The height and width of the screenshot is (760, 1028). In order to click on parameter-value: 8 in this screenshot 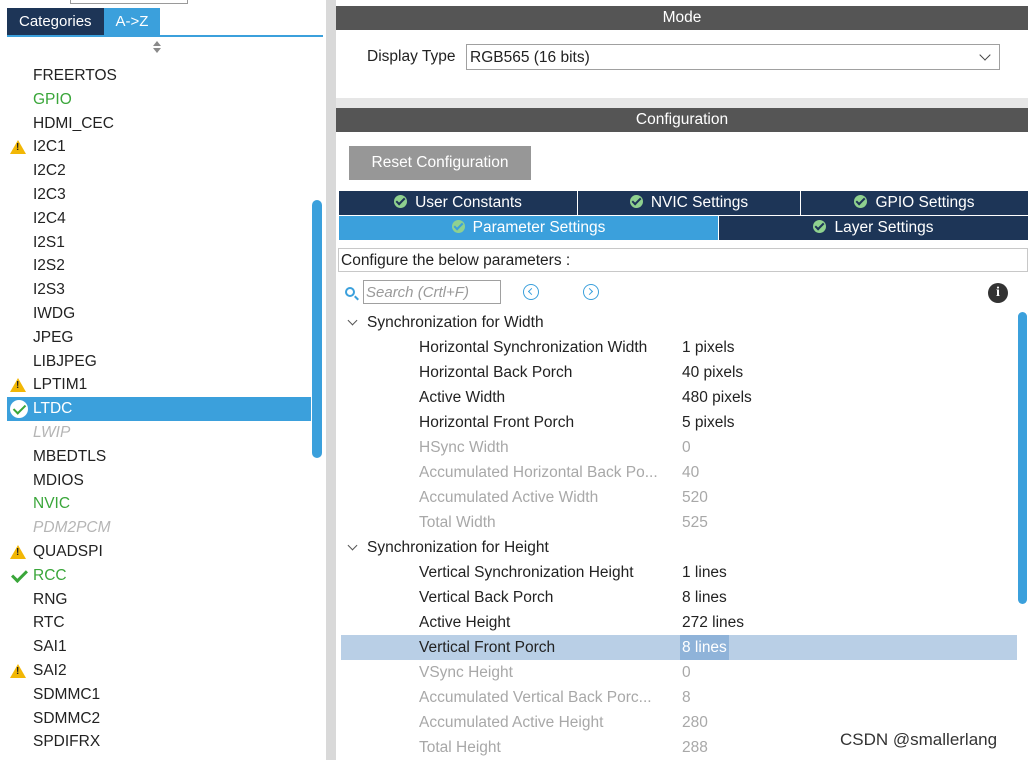, I will do `click(686, 697)`.